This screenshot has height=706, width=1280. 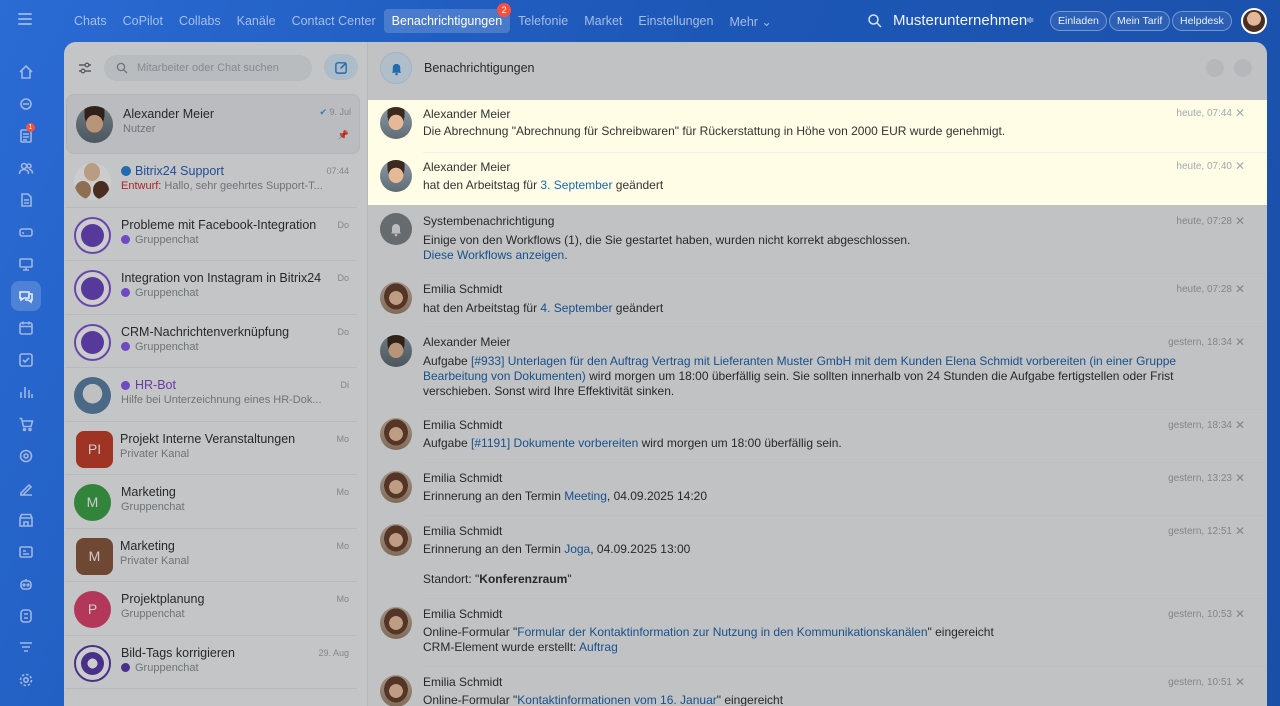 I want to click on menu-icon, so click(x=25, y=19).